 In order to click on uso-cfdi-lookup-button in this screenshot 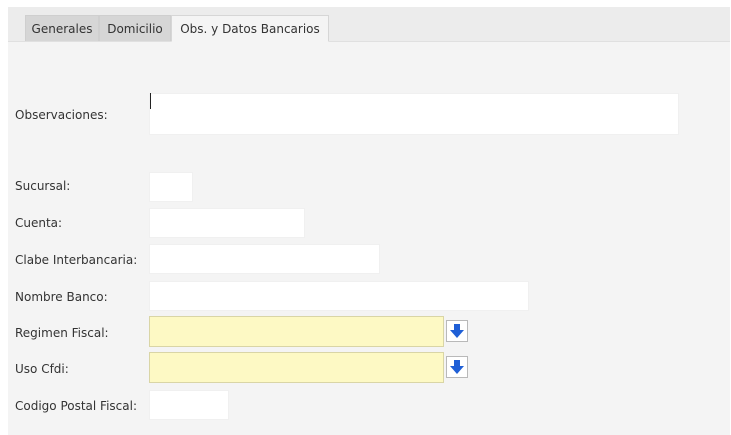, I will do `click(457, 367)`.